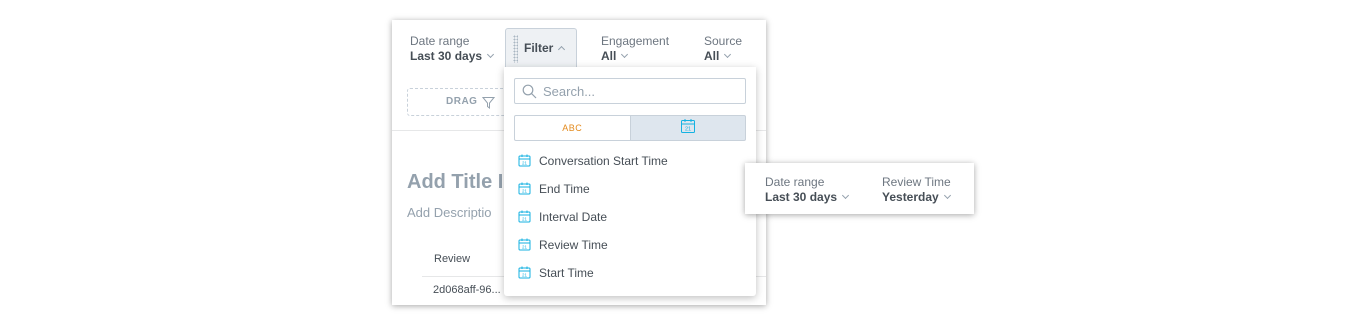 The height and width of the screenshot is (326, 1366). I want to click on table-column-header: Review, so click(452, 259).